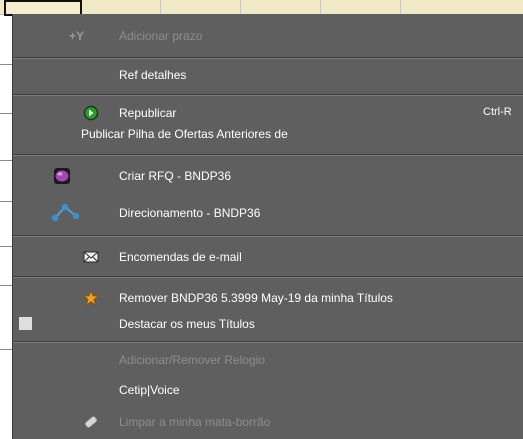 This screenshot has height=439, width=523. Describe the element at coordinates (153, 75) in the screenshot. I see `menu-item-label: Ref detalhes` at that location.